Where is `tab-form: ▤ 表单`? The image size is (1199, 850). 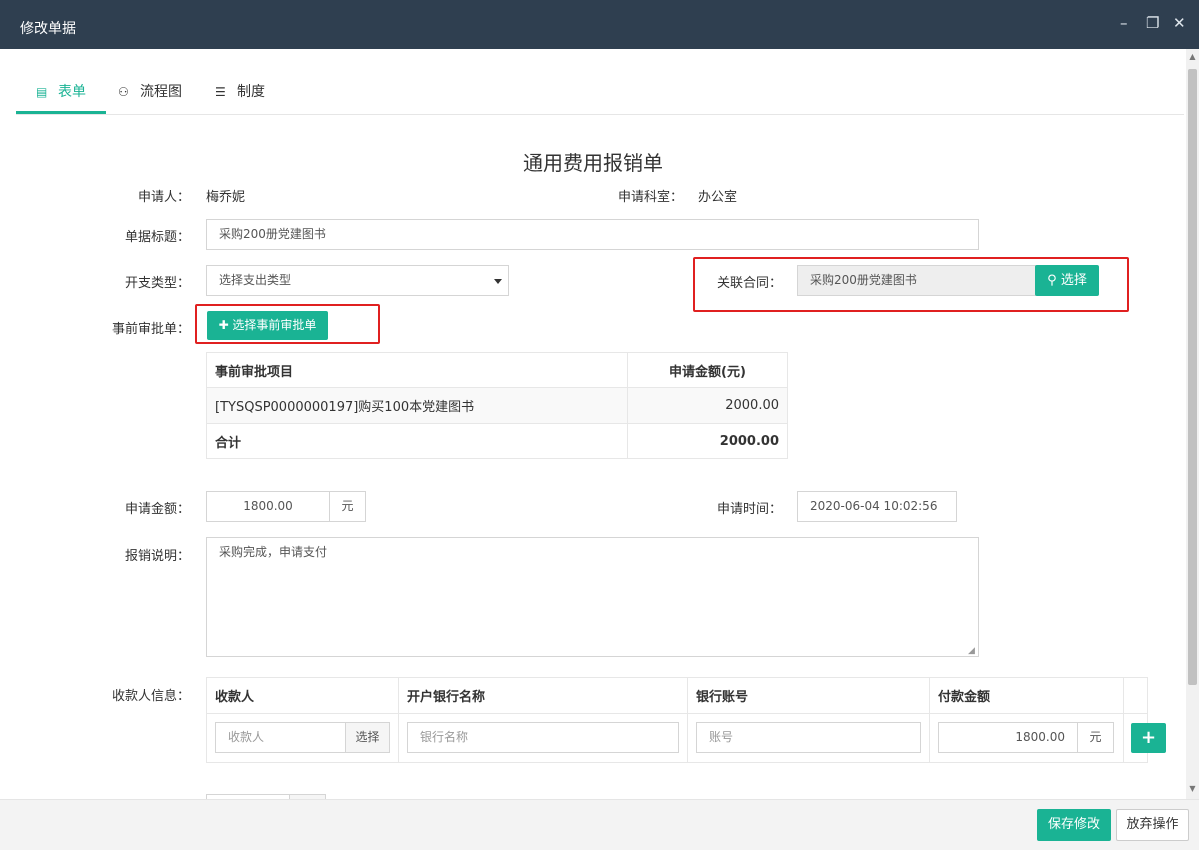 tab-form: ▤ 表单 is located at coordinates (61, 90).